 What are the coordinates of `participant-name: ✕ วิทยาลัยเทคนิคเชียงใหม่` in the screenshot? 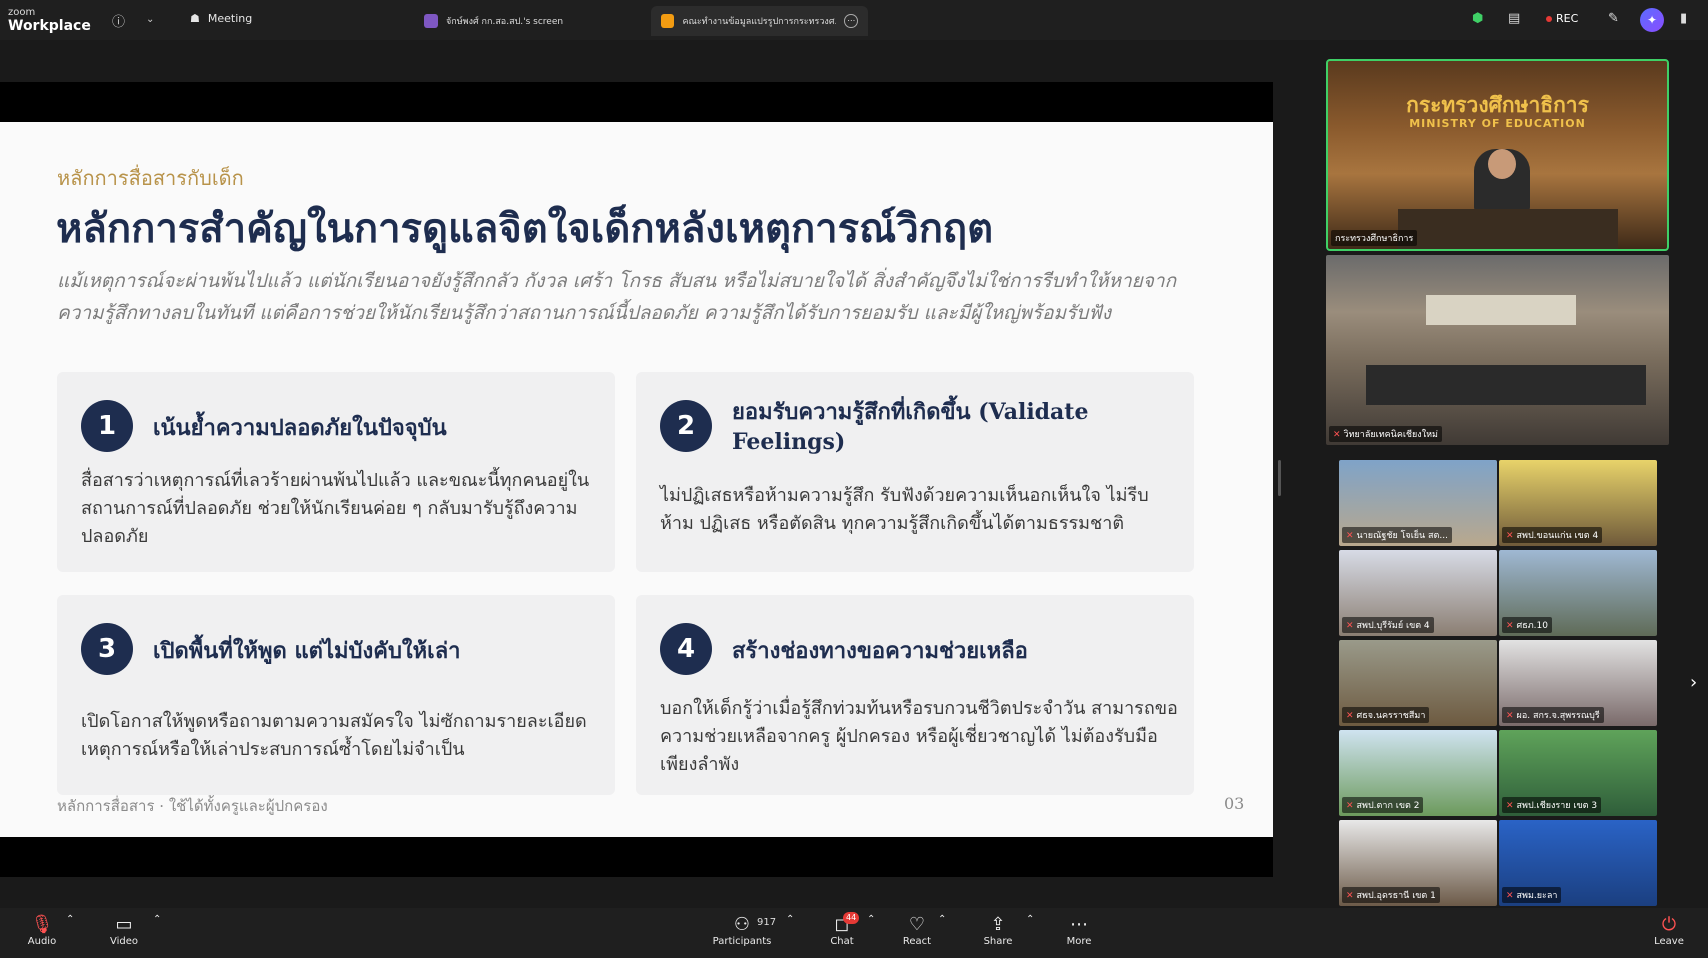 It's located at (1385, 434).